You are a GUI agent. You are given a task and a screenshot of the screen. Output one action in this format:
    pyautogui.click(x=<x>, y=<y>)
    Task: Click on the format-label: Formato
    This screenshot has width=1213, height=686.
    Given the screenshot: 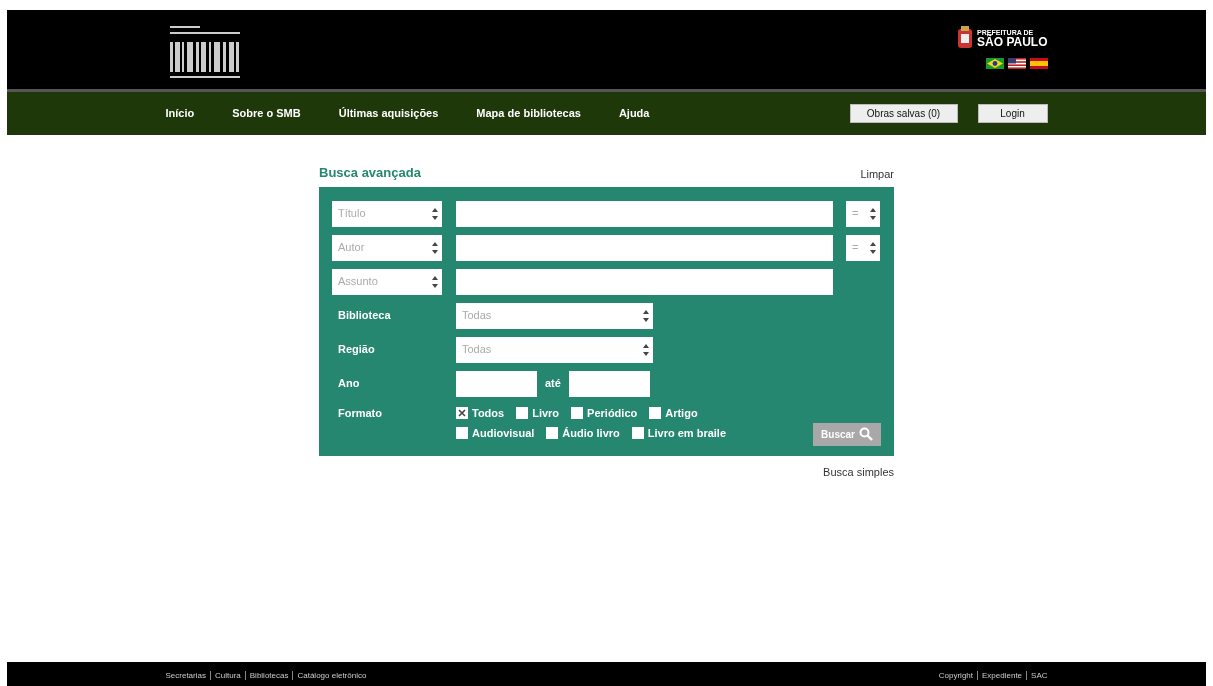 What is the action you would take?
    pyautogui.click(x=360, y=413)
    